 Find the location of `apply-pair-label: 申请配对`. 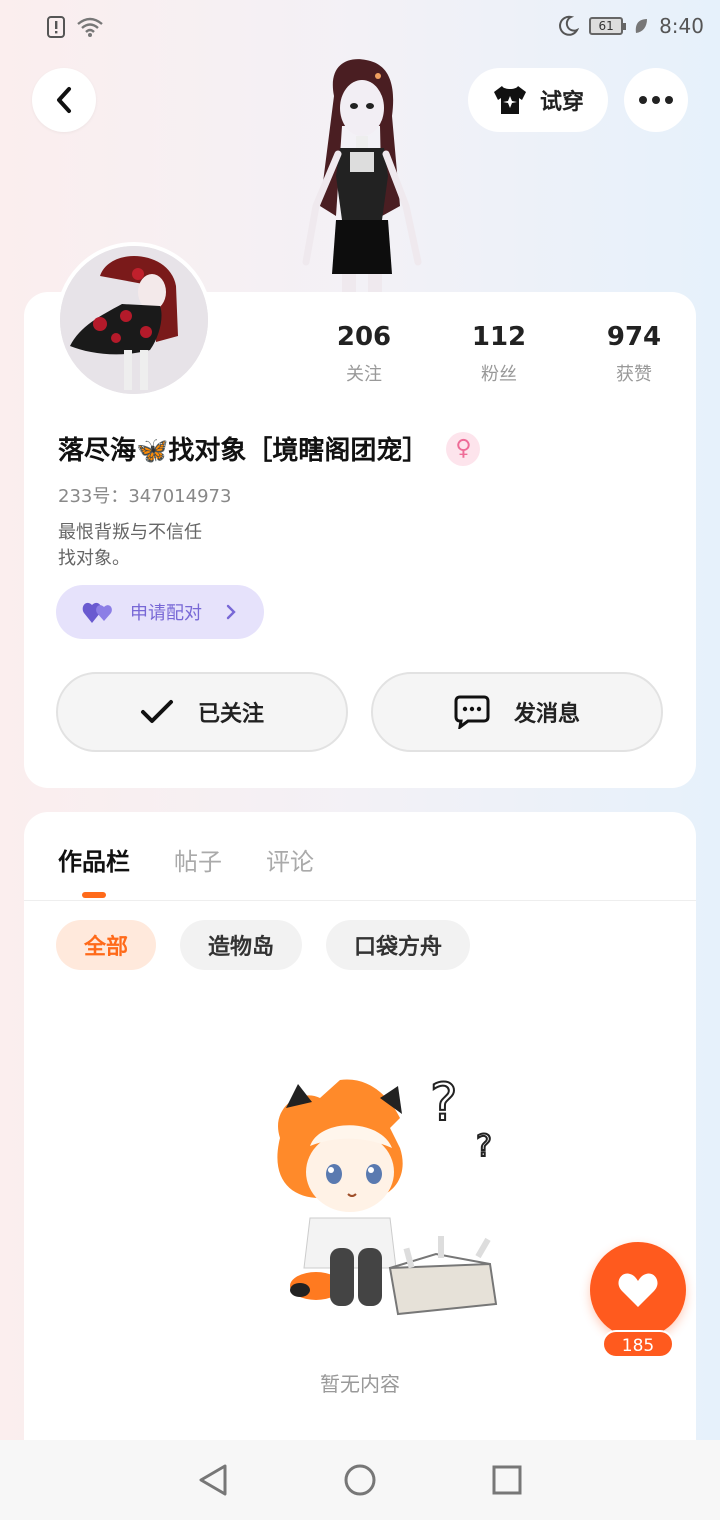

apply-pair-label: 申请配对 is located at coordinates (166, 613).